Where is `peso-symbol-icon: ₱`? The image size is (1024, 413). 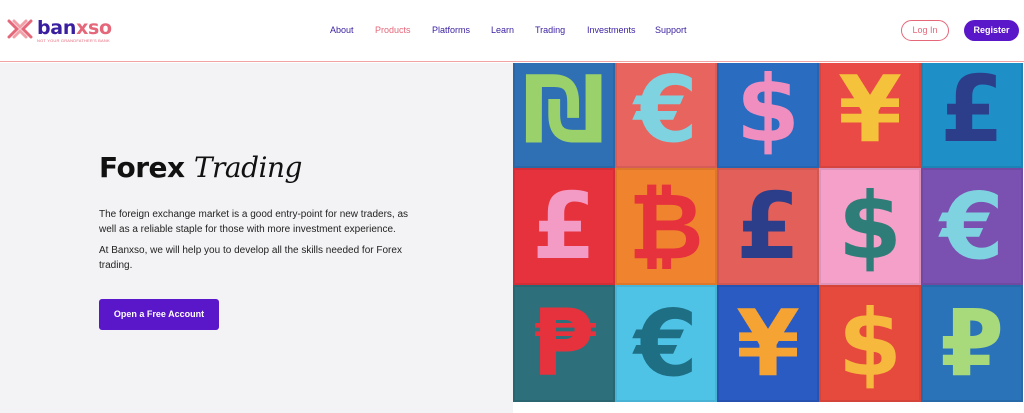
peso-symbol-icon: ₱ is located at coordinates (563, 343).